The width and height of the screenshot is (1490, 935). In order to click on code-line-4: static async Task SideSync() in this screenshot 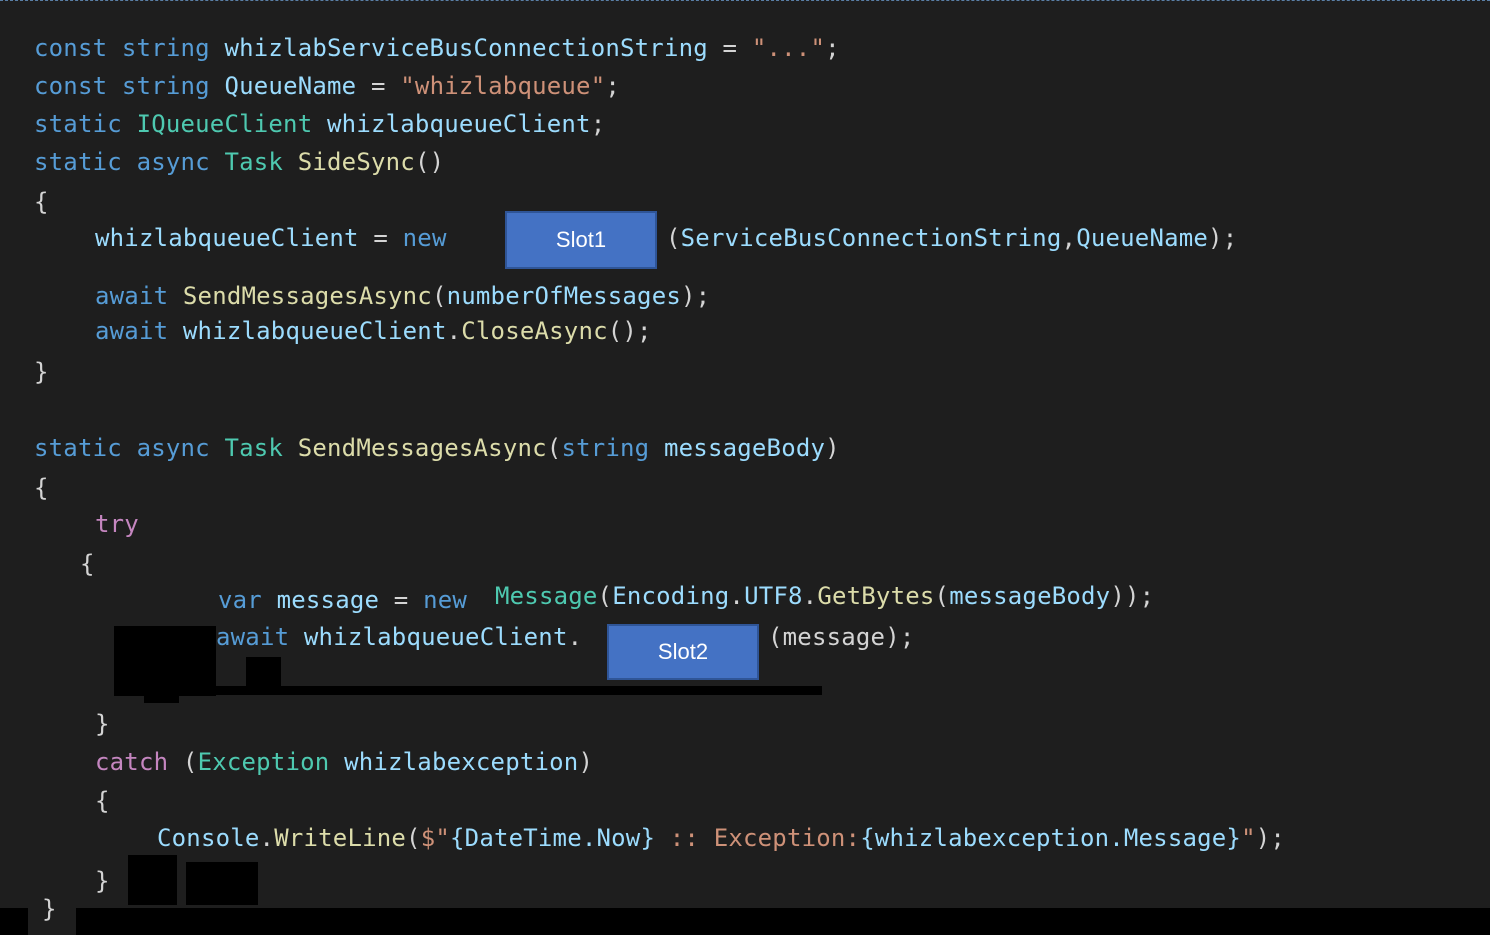, I will do `click(239, 162)`.